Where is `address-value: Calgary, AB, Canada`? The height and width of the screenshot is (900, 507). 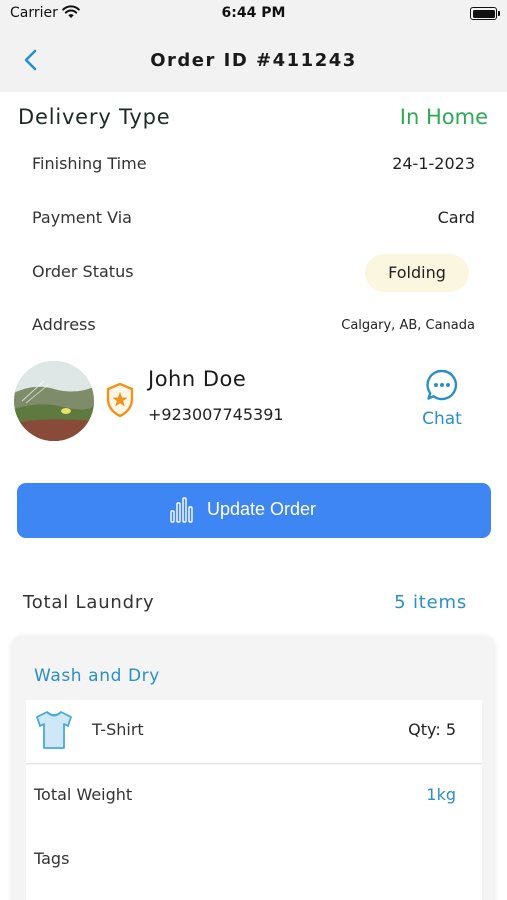 address-value: Calgary, AB, Canada is located at coordinates (408, 325).